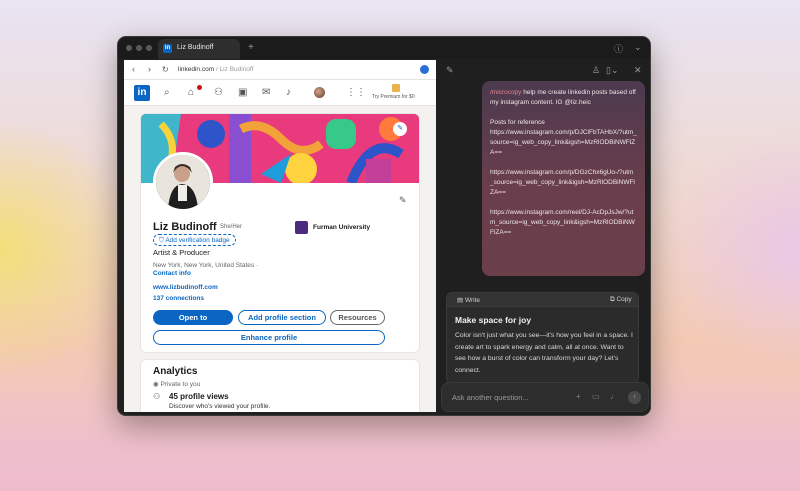 This screenshot has height=491, width=800. I want to click on profile-photo-art, so click(183, 182).